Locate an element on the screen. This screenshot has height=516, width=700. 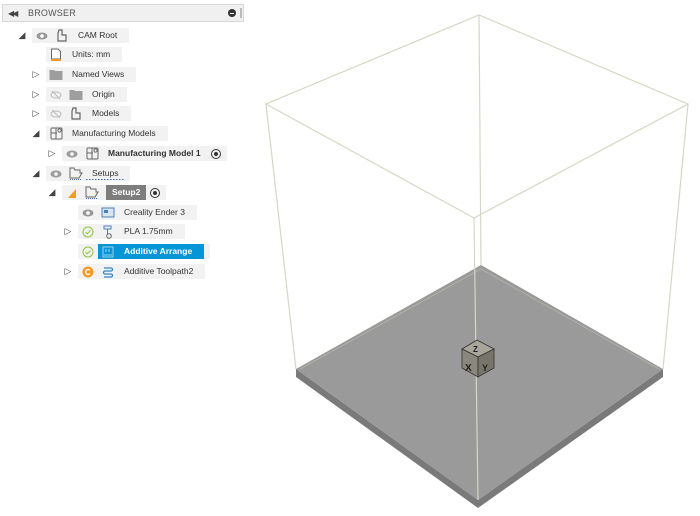
tree-item-named-views: ▷ Named Views is located at coordinates (83, 74).